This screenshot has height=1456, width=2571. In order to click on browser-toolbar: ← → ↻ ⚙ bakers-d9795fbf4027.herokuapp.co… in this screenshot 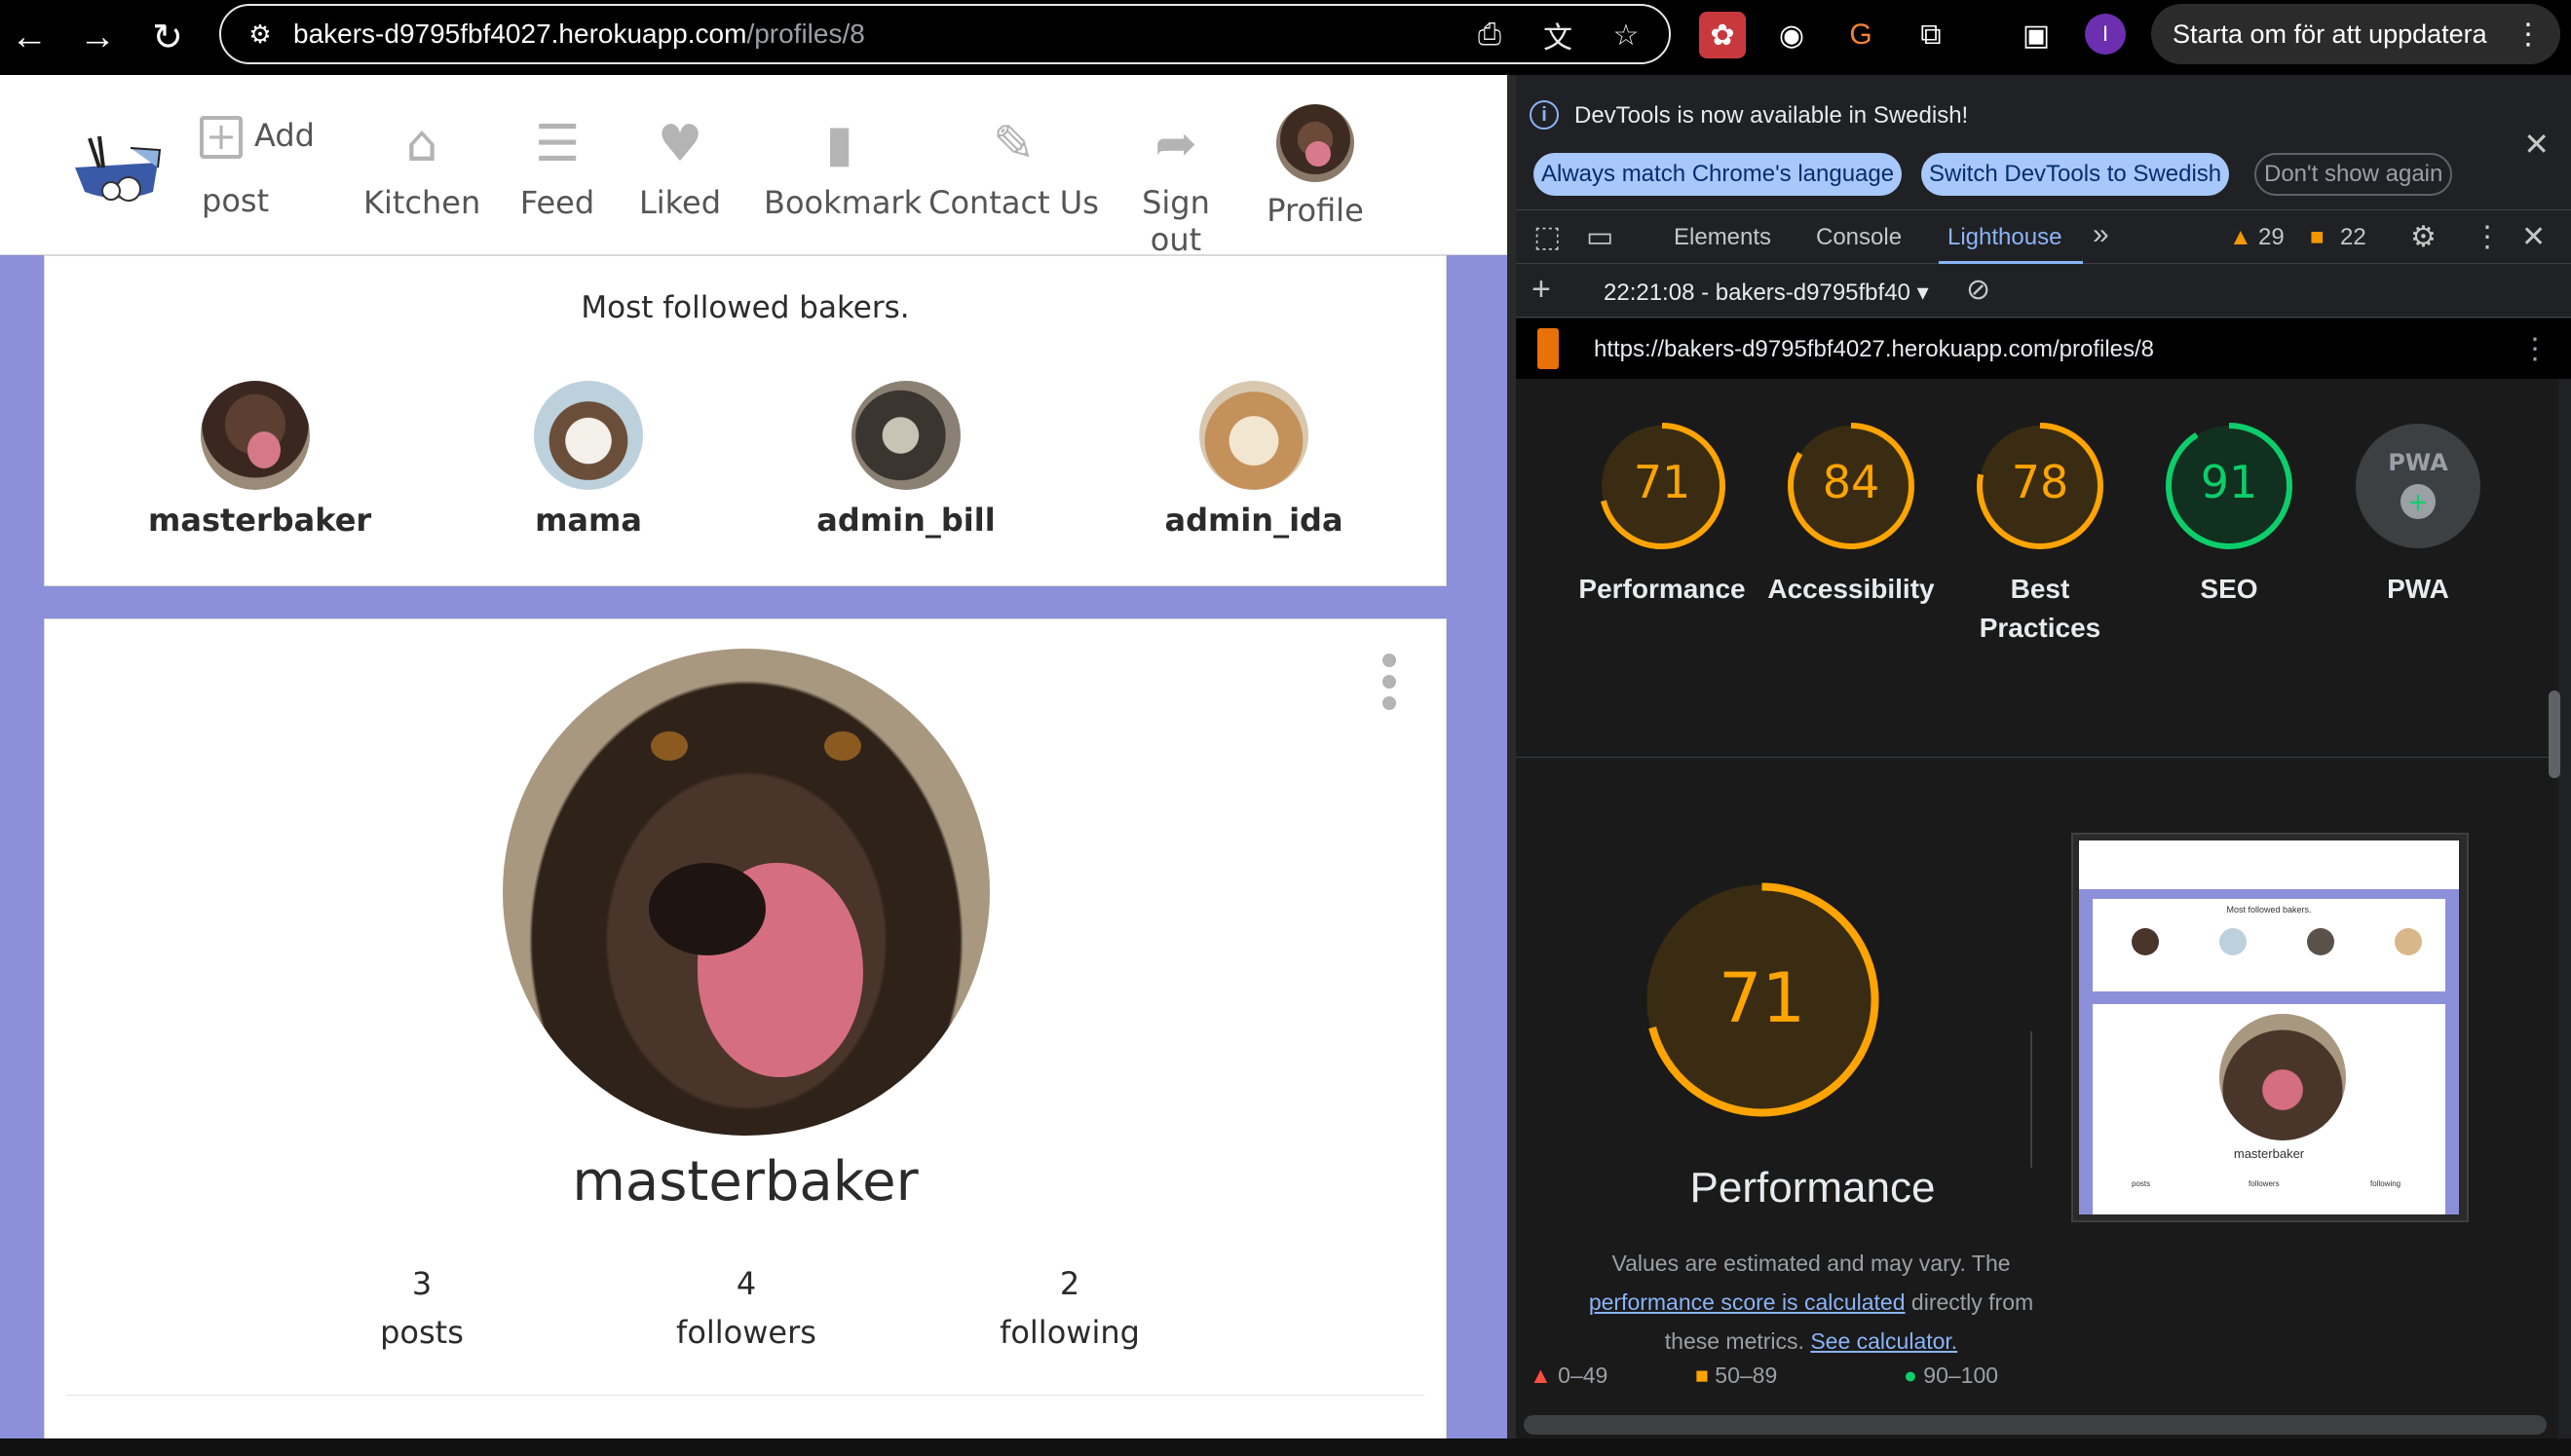, I will do `click(1285, 37)`.